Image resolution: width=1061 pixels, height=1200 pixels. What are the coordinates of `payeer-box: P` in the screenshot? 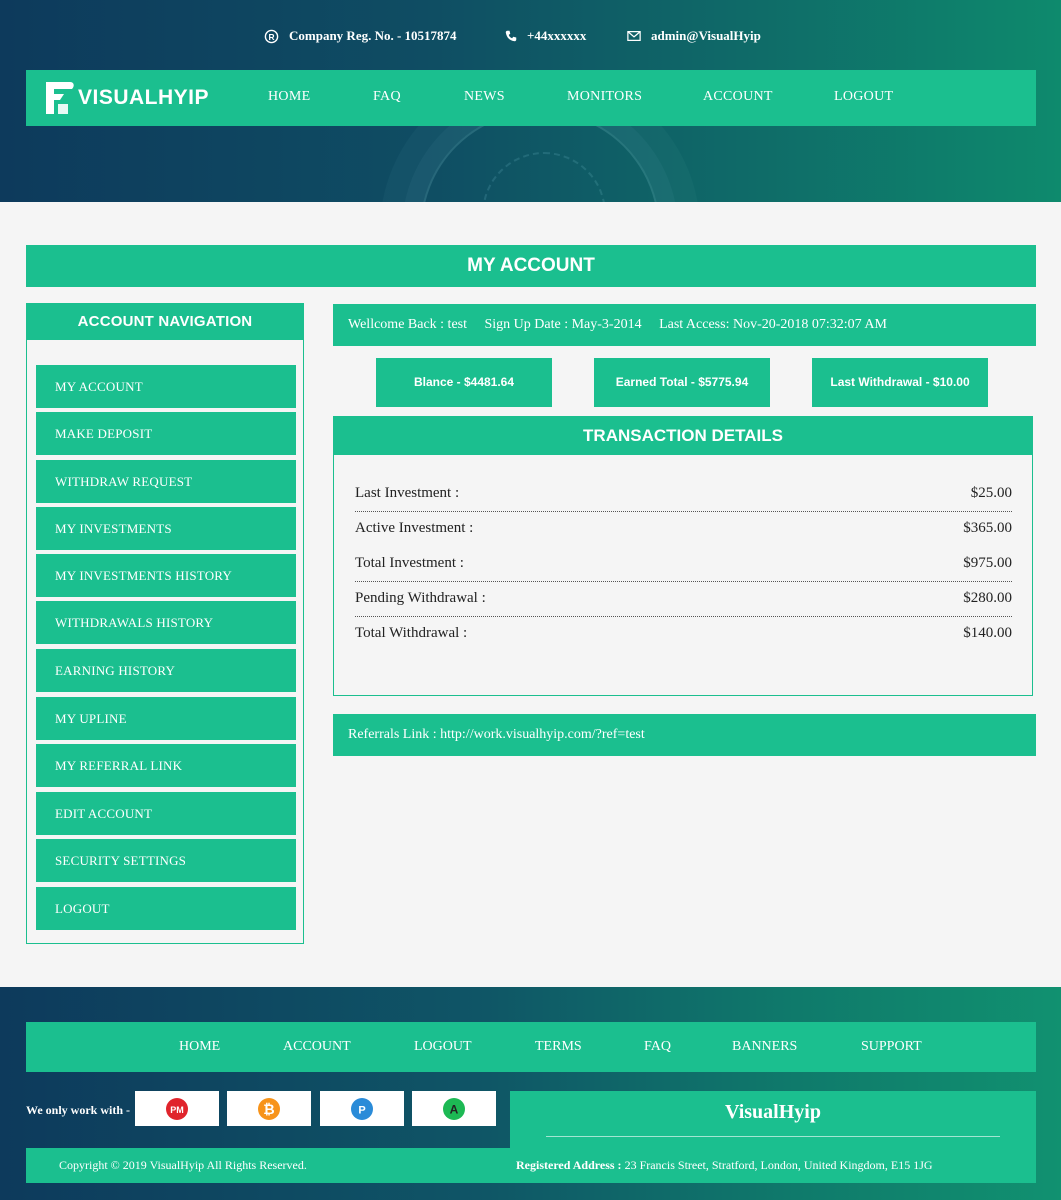 It's located at (362, 1108).